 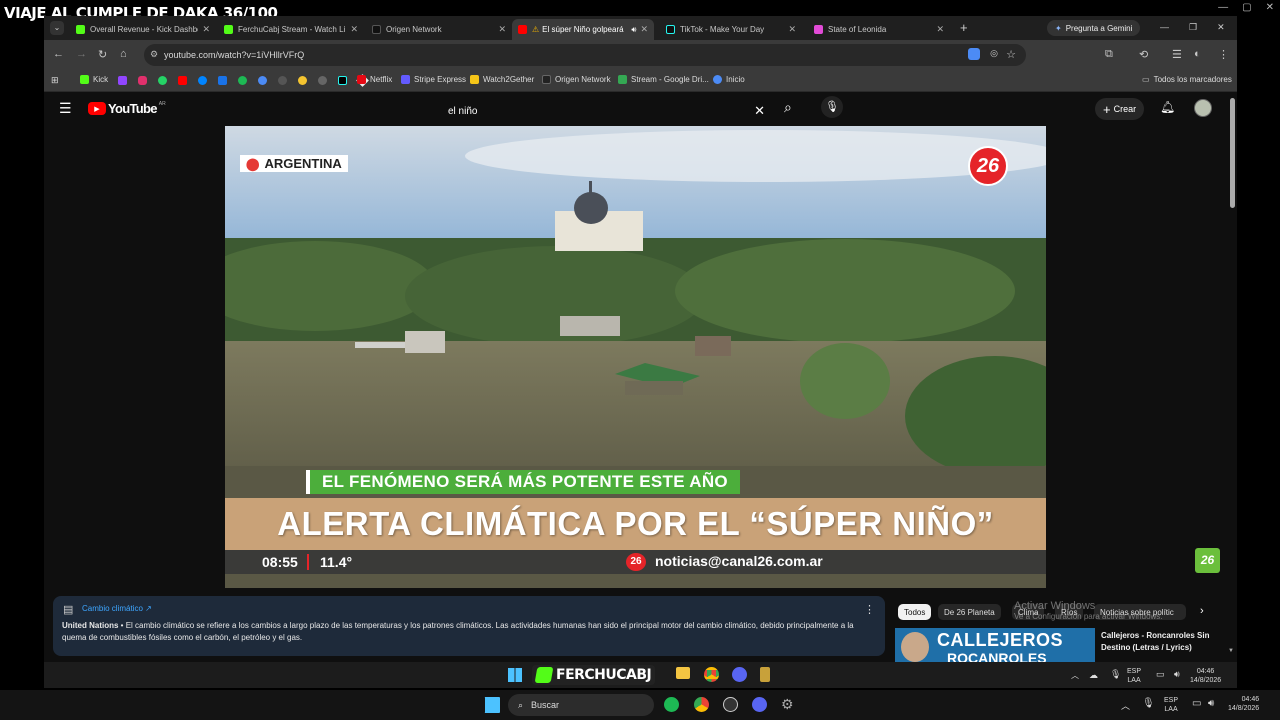 I want to click on speaker-icon: 🔊︎, so click(x=633, y=30).